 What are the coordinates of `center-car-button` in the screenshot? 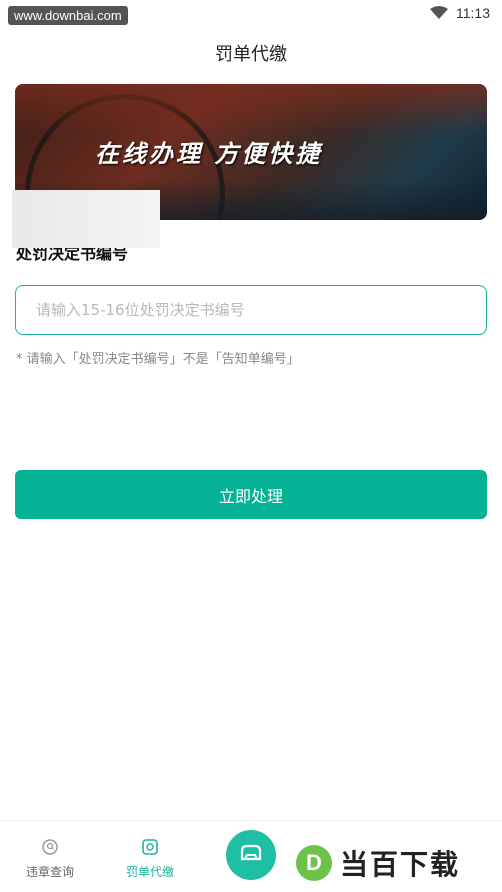 It's located at (251, 855).